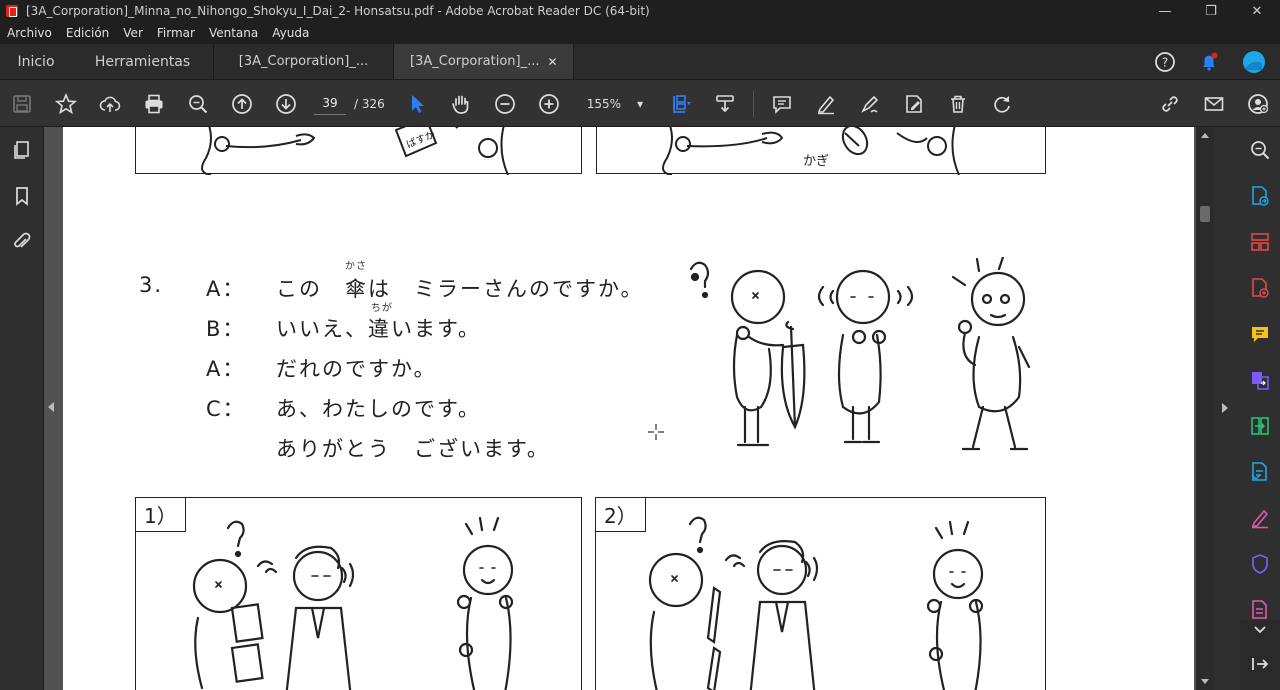 This screenshot has height=690, width=1280. I want to click on cursor-arrow-icon, so click(417, 103).